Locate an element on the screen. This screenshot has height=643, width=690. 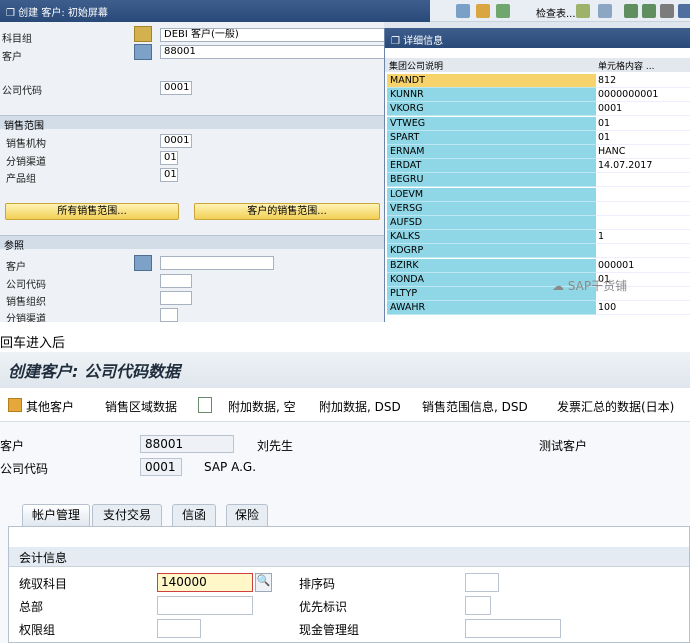
popup-field-name: LOEVM is located at coordinates (491, 194).